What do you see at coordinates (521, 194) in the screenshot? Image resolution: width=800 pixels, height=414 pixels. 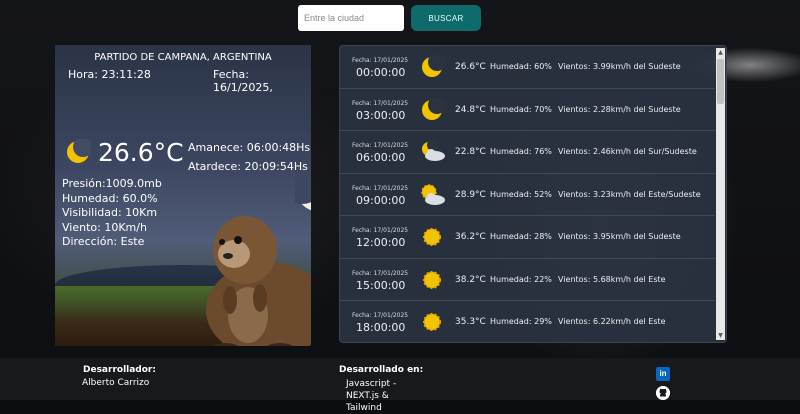 I see `forecast-humidity: Humedad: 52%` at bounding box center [521, 194].